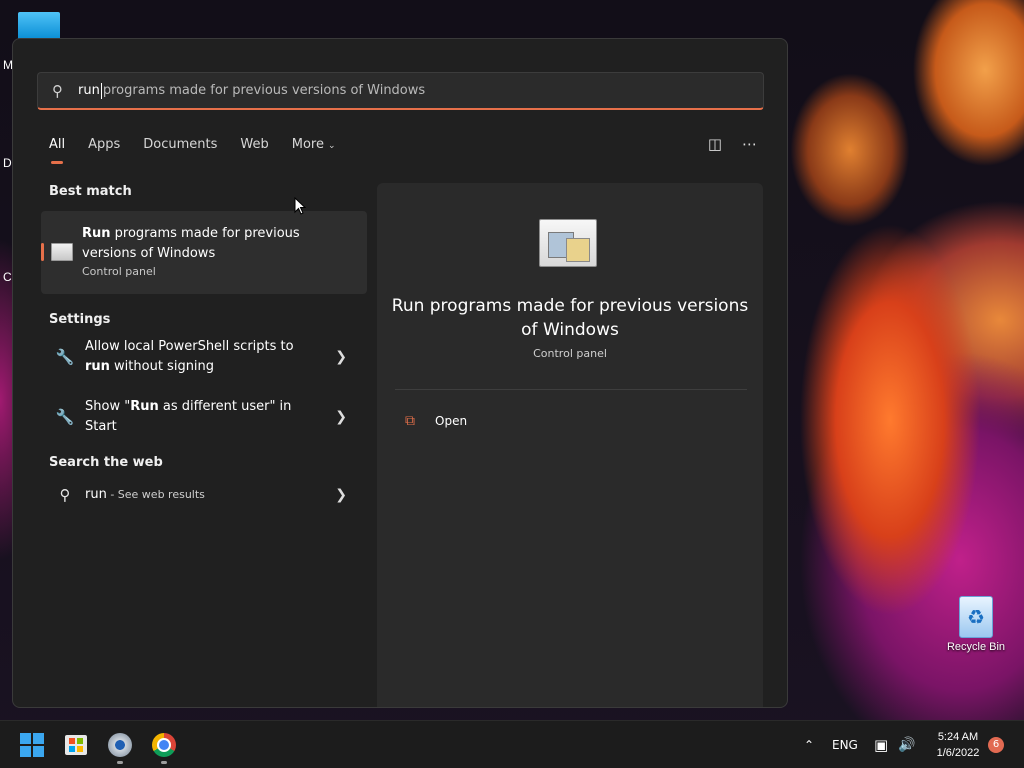 The height and width of the screenshot is (768, 1024). I want to click on taskbar-store, so click(76, 745).